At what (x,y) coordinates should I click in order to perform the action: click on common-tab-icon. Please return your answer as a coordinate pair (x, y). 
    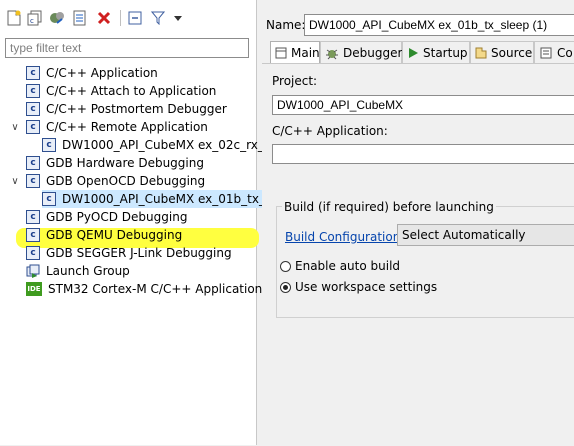
    Looking at the image, I should click on (546, 53).